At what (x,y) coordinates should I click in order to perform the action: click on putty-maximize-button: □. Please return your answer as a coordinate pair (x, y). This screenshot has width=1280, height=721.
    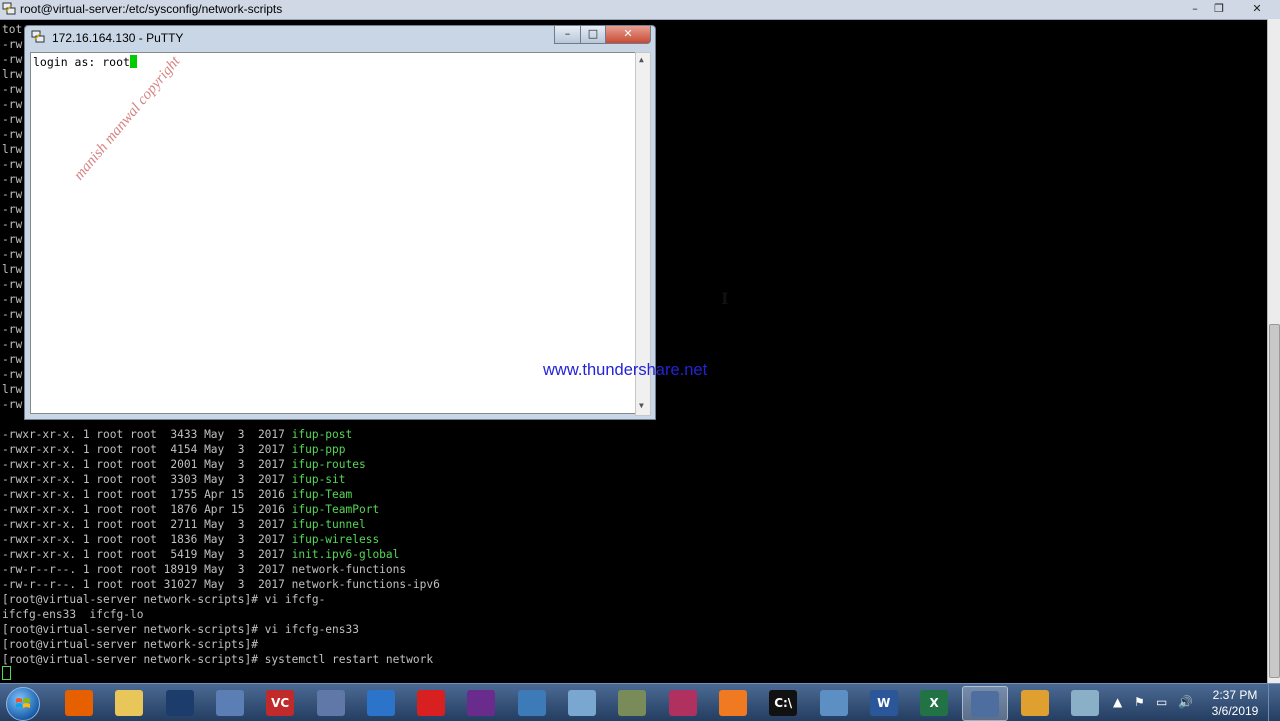
    Looking at the image, I should click on (593, 35).